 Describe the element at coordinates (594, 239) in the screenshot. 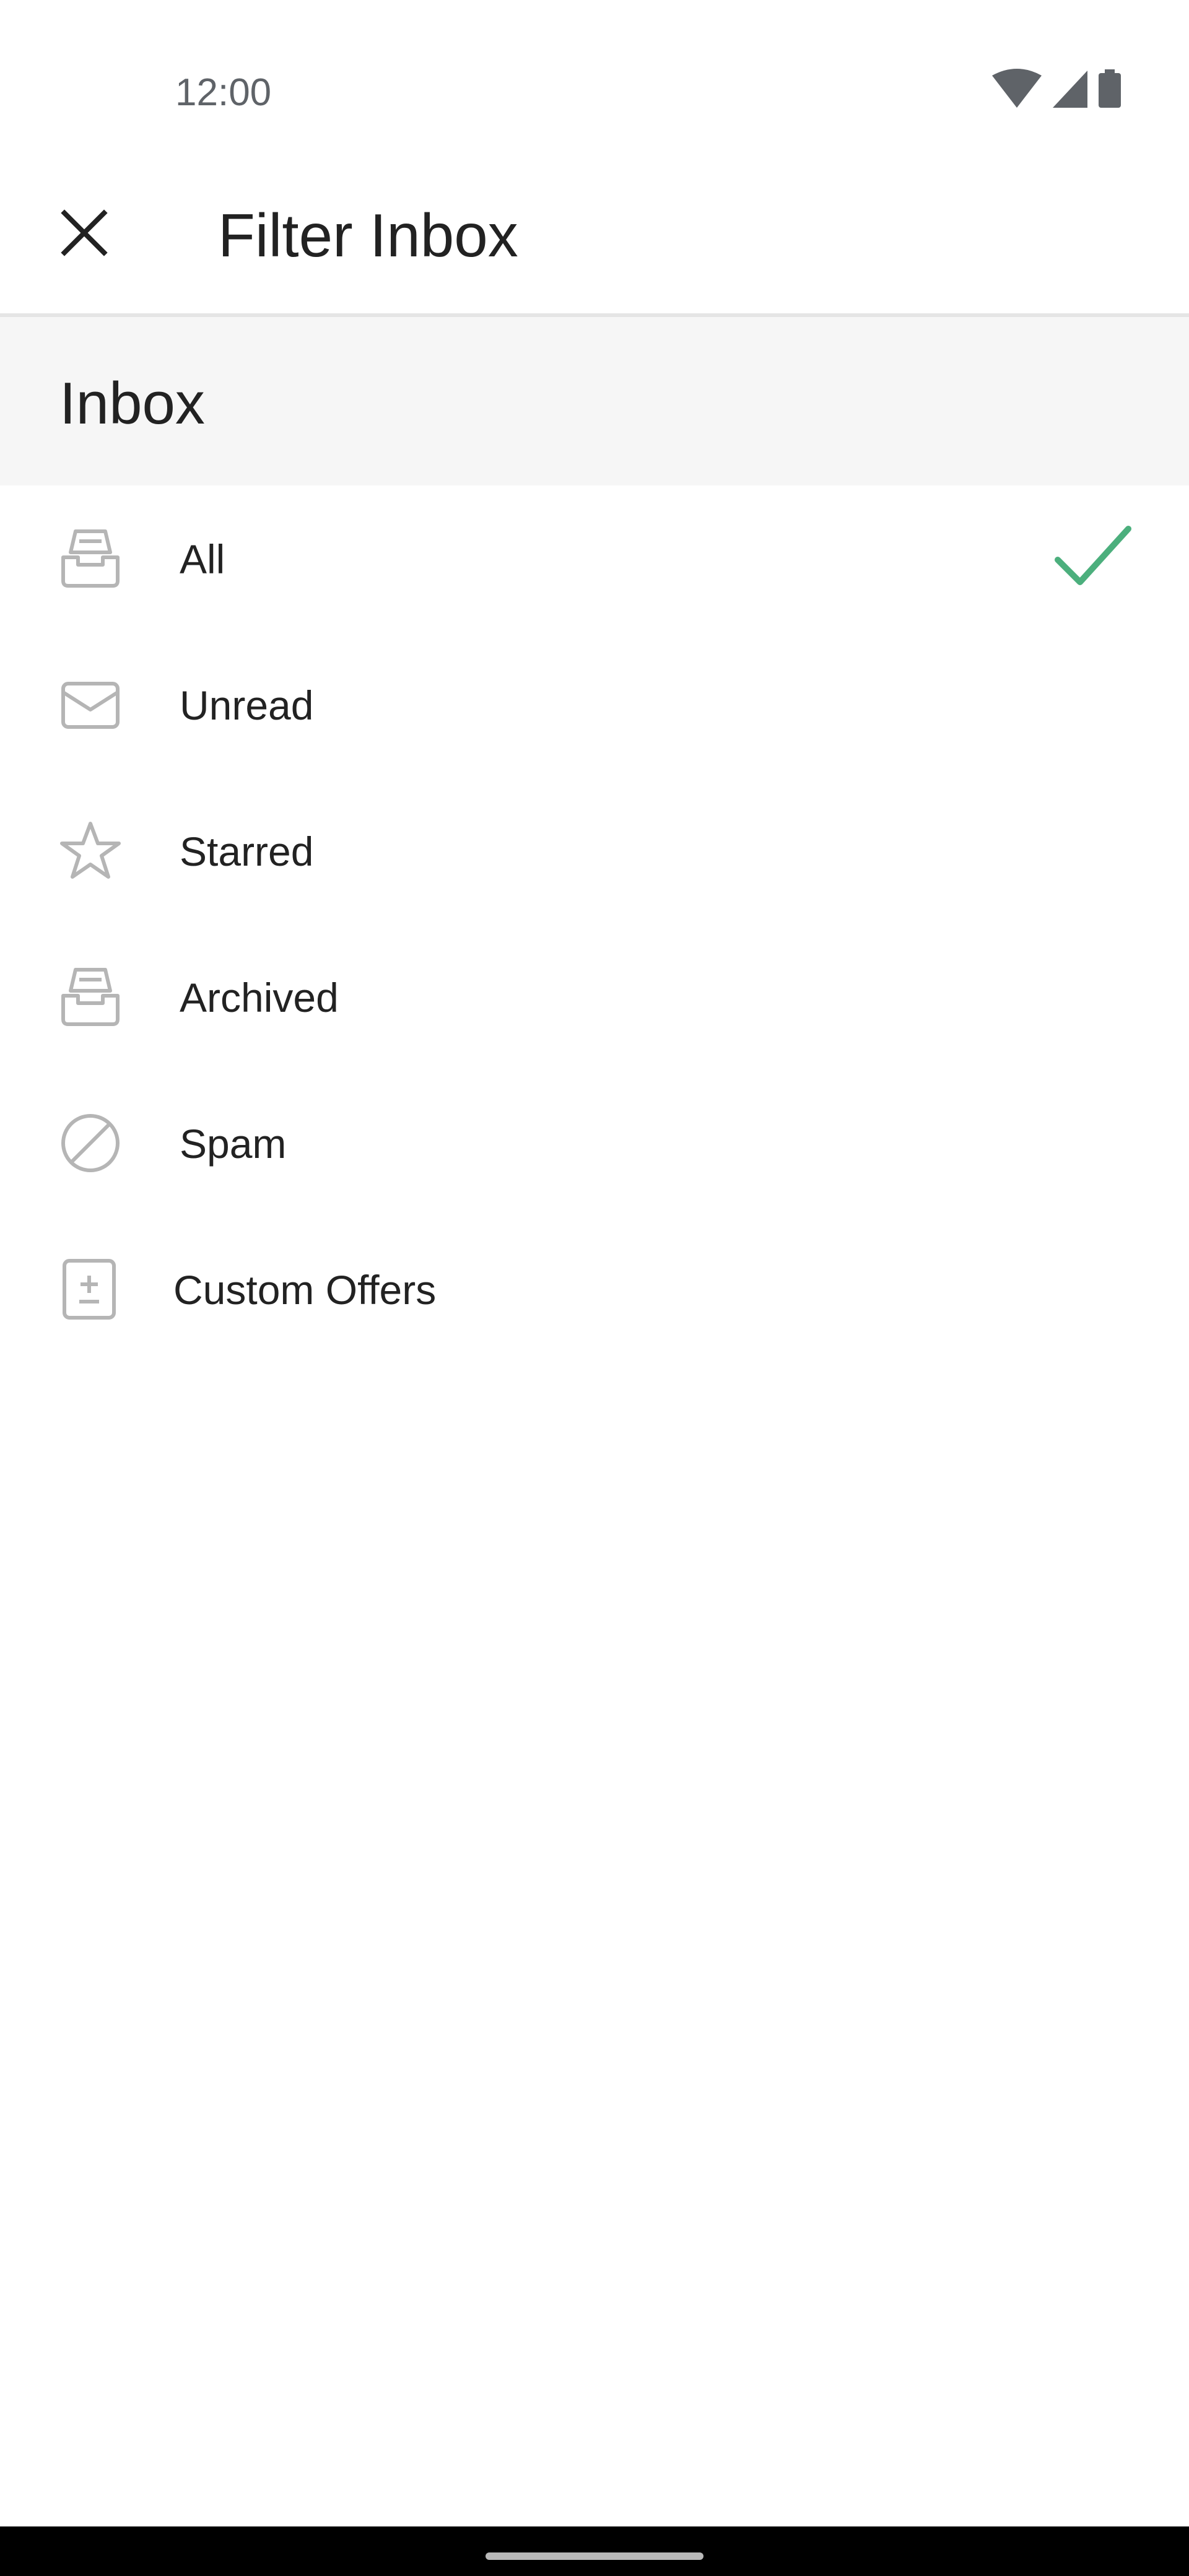

I see `app-bar: Filter Inbox` at that location.